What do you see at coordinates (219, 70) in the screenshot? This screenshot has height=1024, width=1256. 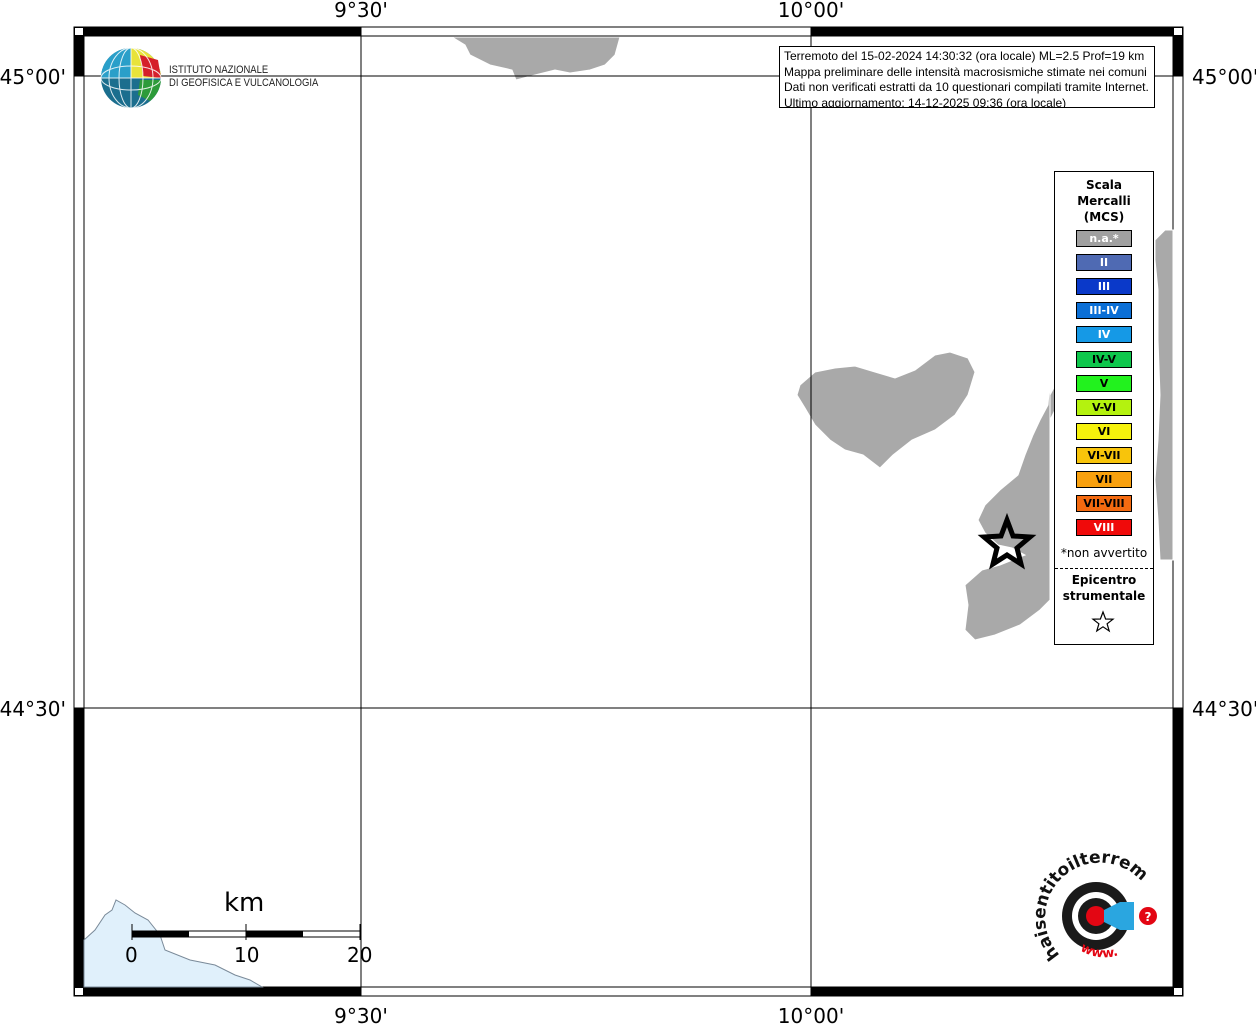 I see `ingv-line1: ISTITUTO NAZIONALE` at bounding box center [219, 70].